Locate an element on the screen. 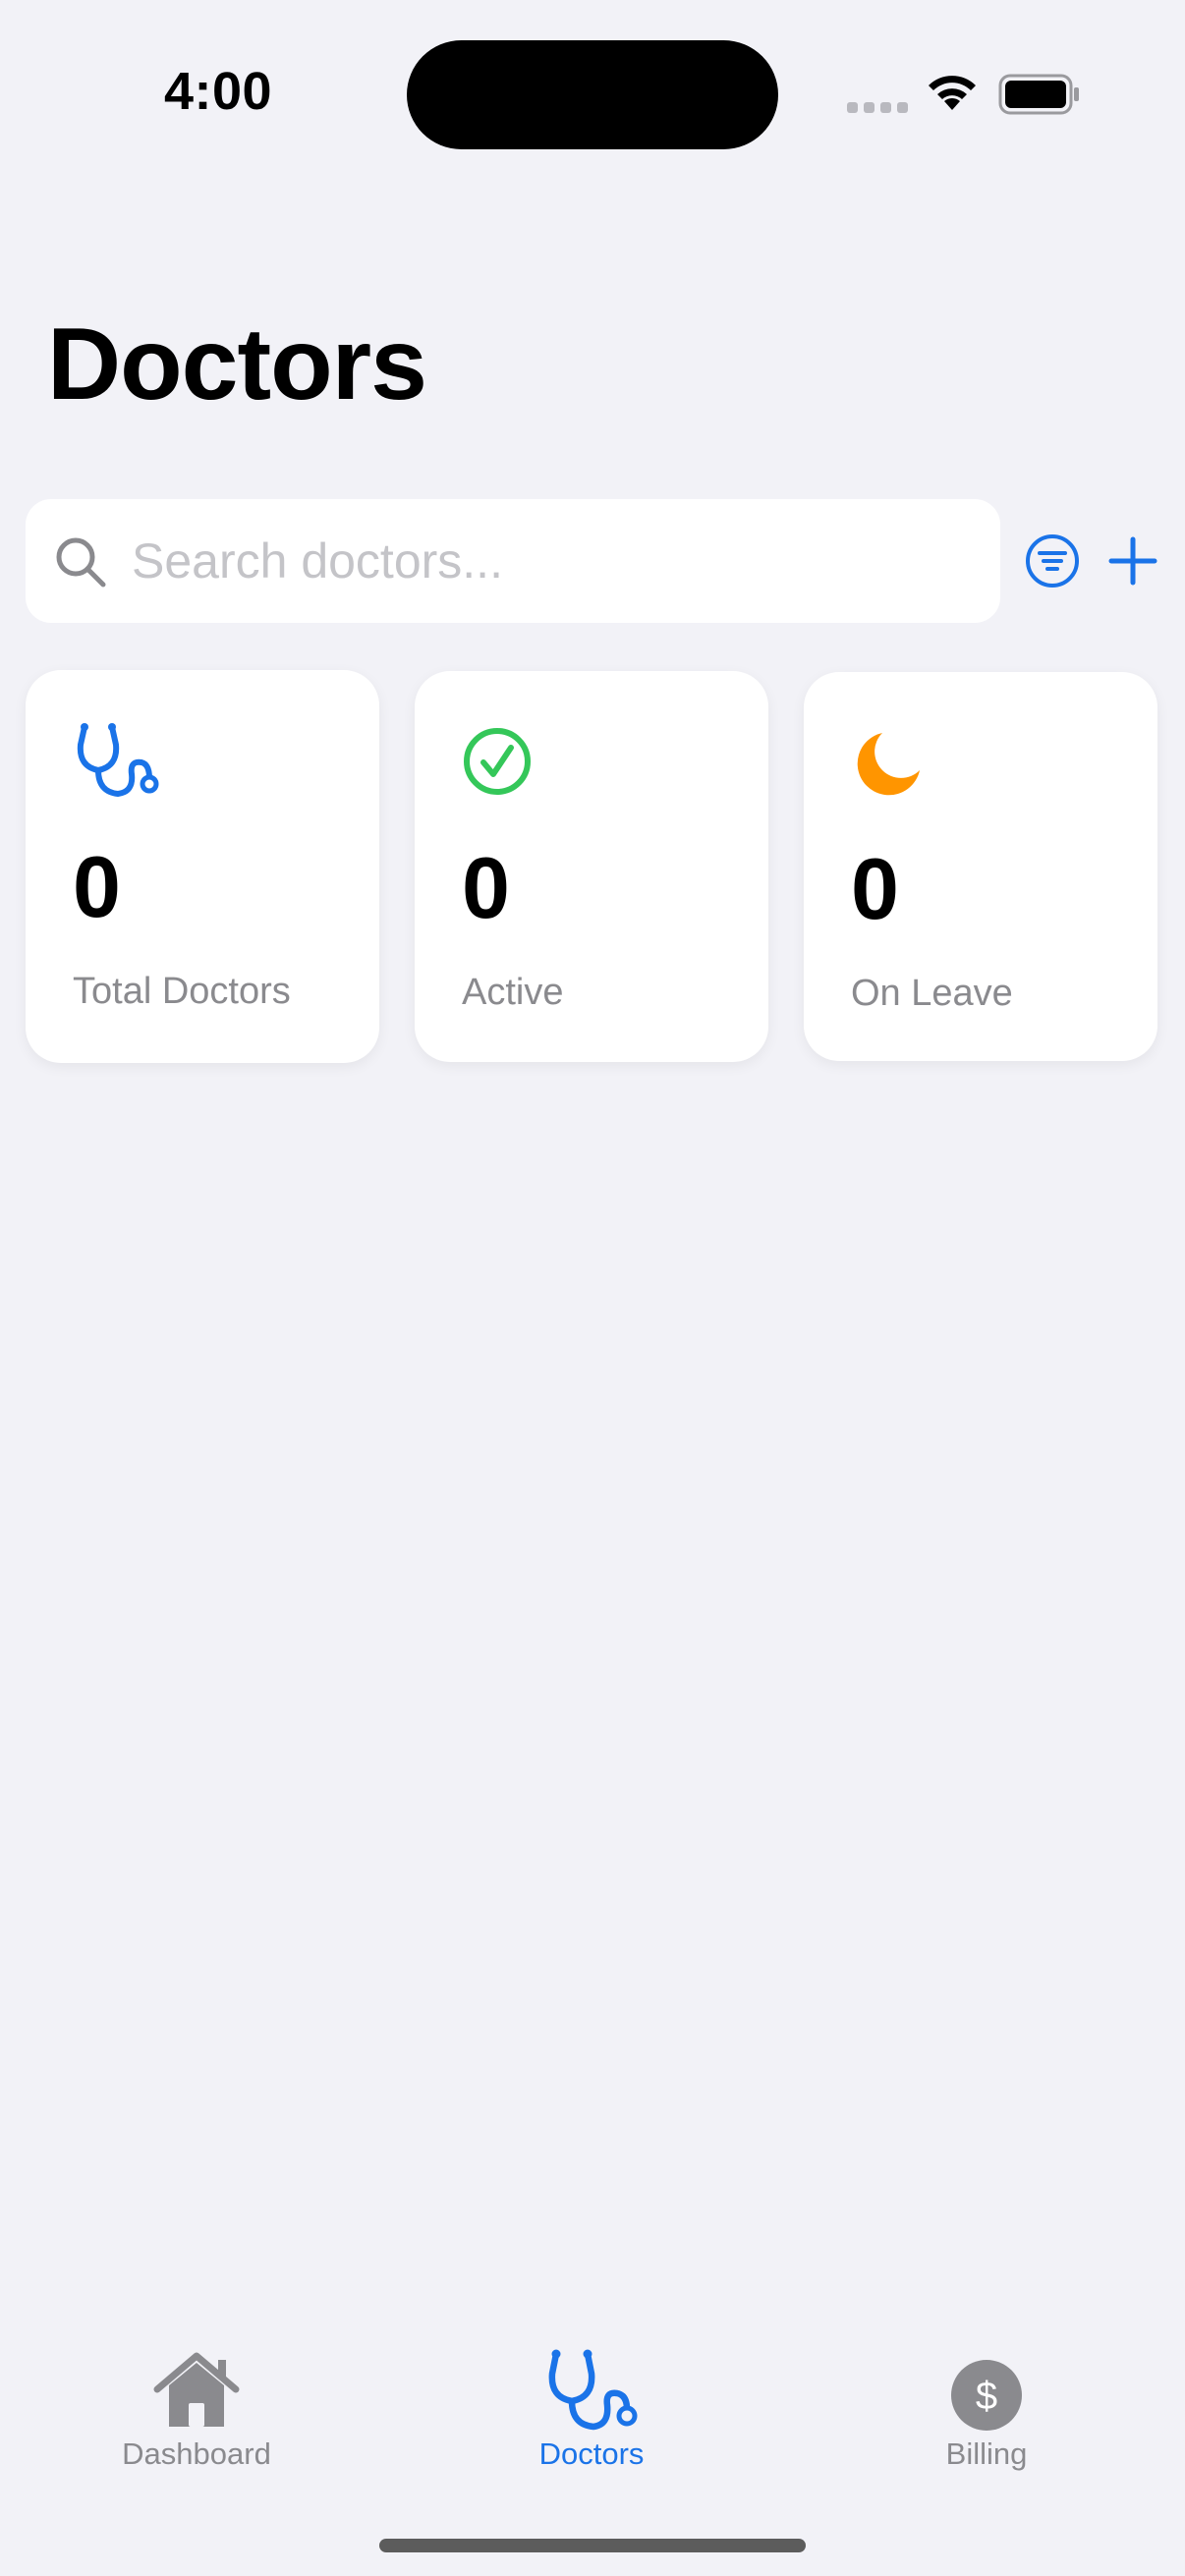  tab-label: Dashboard is located at coordinates (197, 2453).